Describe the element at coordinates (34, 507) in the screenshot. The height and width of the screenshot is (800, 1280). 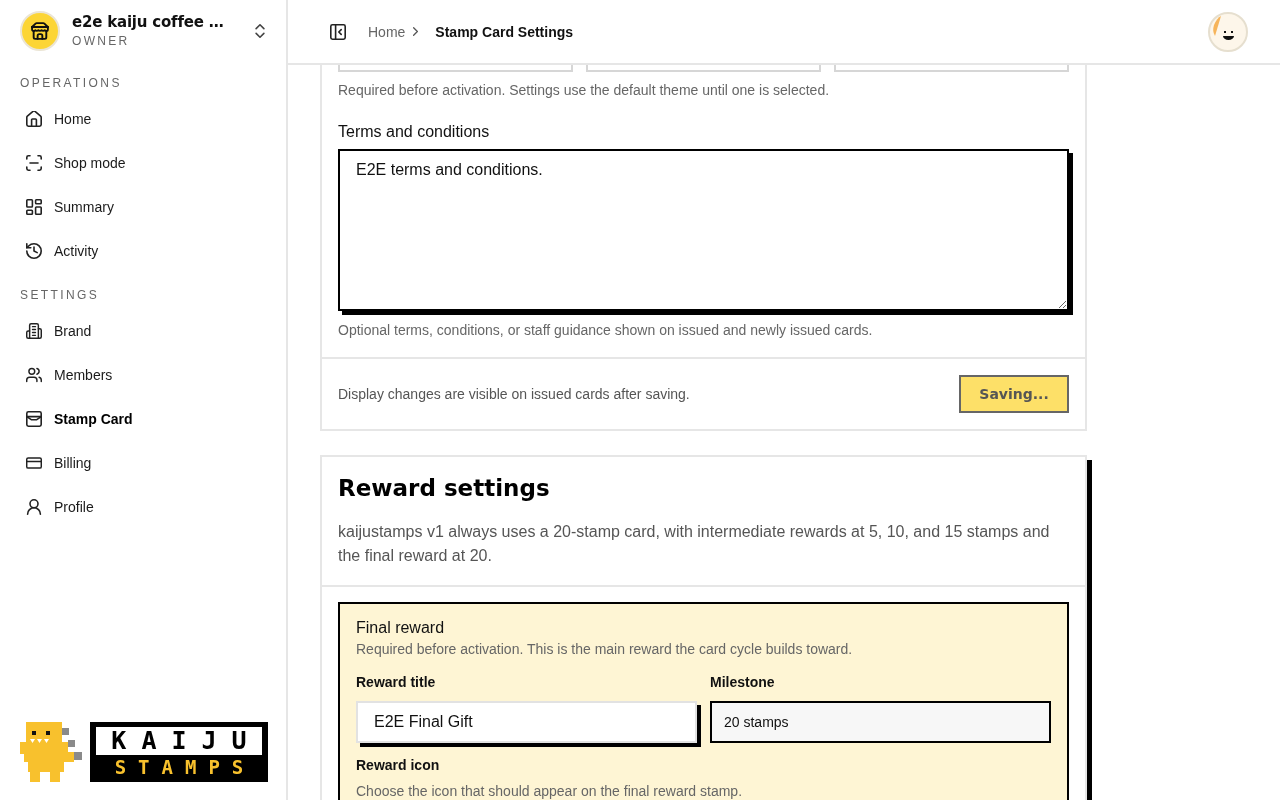
I see `user-icon` at that location.